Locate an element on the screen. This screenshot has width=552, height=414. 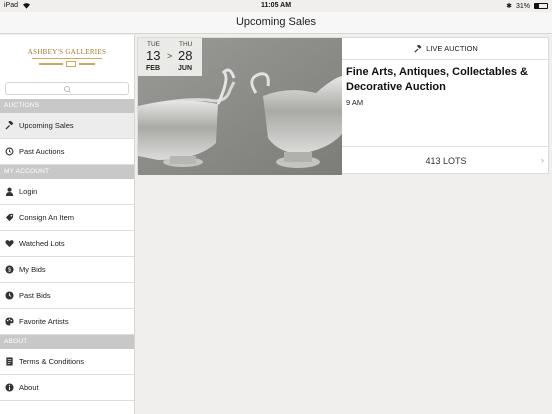
palette-icon is located at coordinates (9, 321).